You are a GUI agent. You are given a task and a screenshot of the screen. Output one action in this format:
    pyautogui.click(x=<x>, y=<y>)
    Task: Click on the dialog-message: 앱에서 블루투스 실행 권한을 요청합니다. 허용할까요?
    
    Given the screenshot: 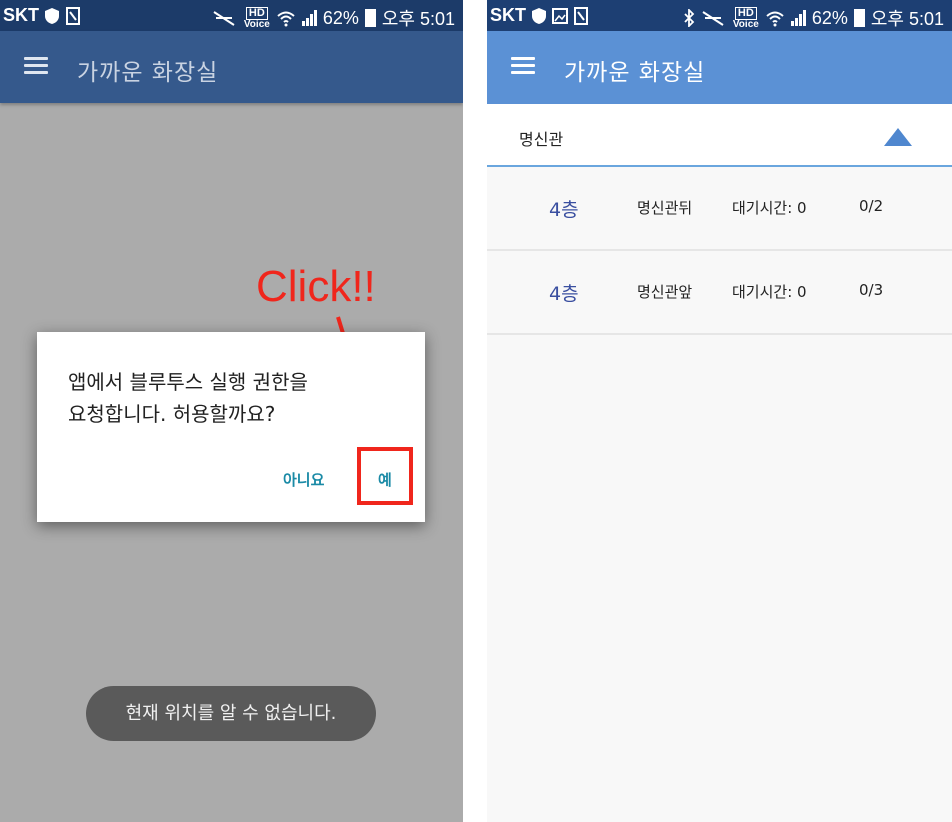 What is the action you would take?
    pyautogui.click(x=188, y=398)
    